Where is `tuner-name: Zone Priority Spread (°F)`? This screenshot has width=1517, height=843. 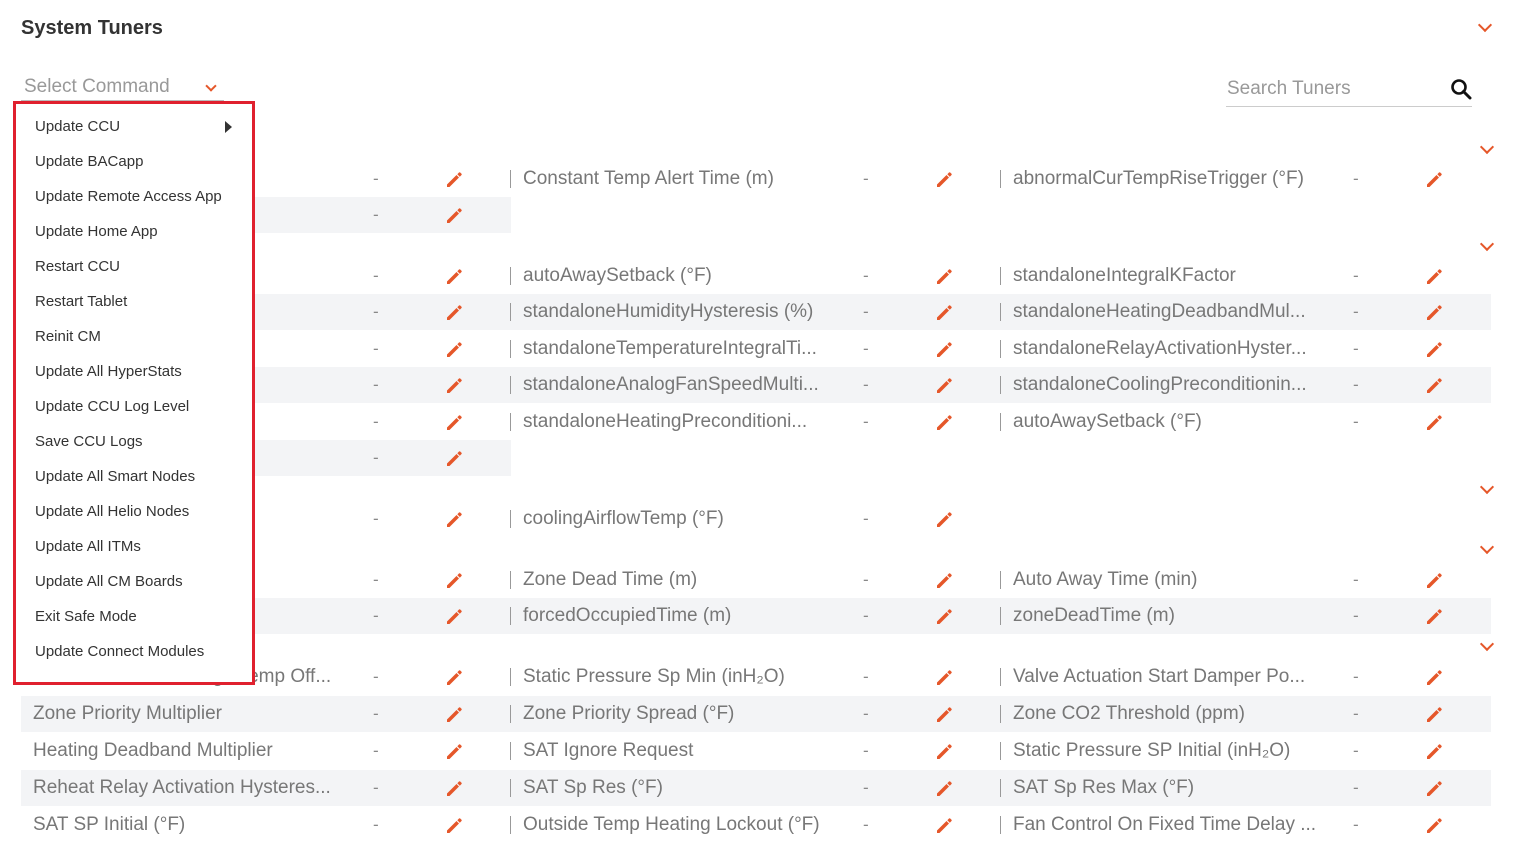
tuner-name: Zone Priority Spread (°F) is located at coordinates (629, 713).